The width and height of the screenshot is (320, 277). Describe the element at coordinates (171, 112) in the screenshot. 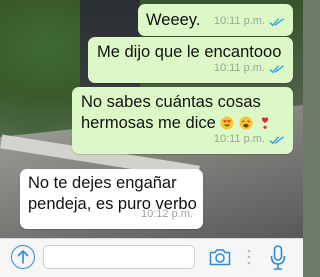

I see `message-text: No sabes cuántas cosas hermosas me dice` at that location.